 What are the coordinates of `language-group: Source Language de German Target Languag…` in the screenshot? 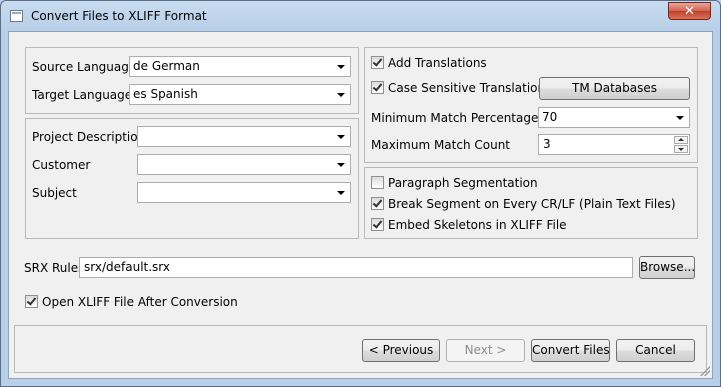 It's located at (192, 80).